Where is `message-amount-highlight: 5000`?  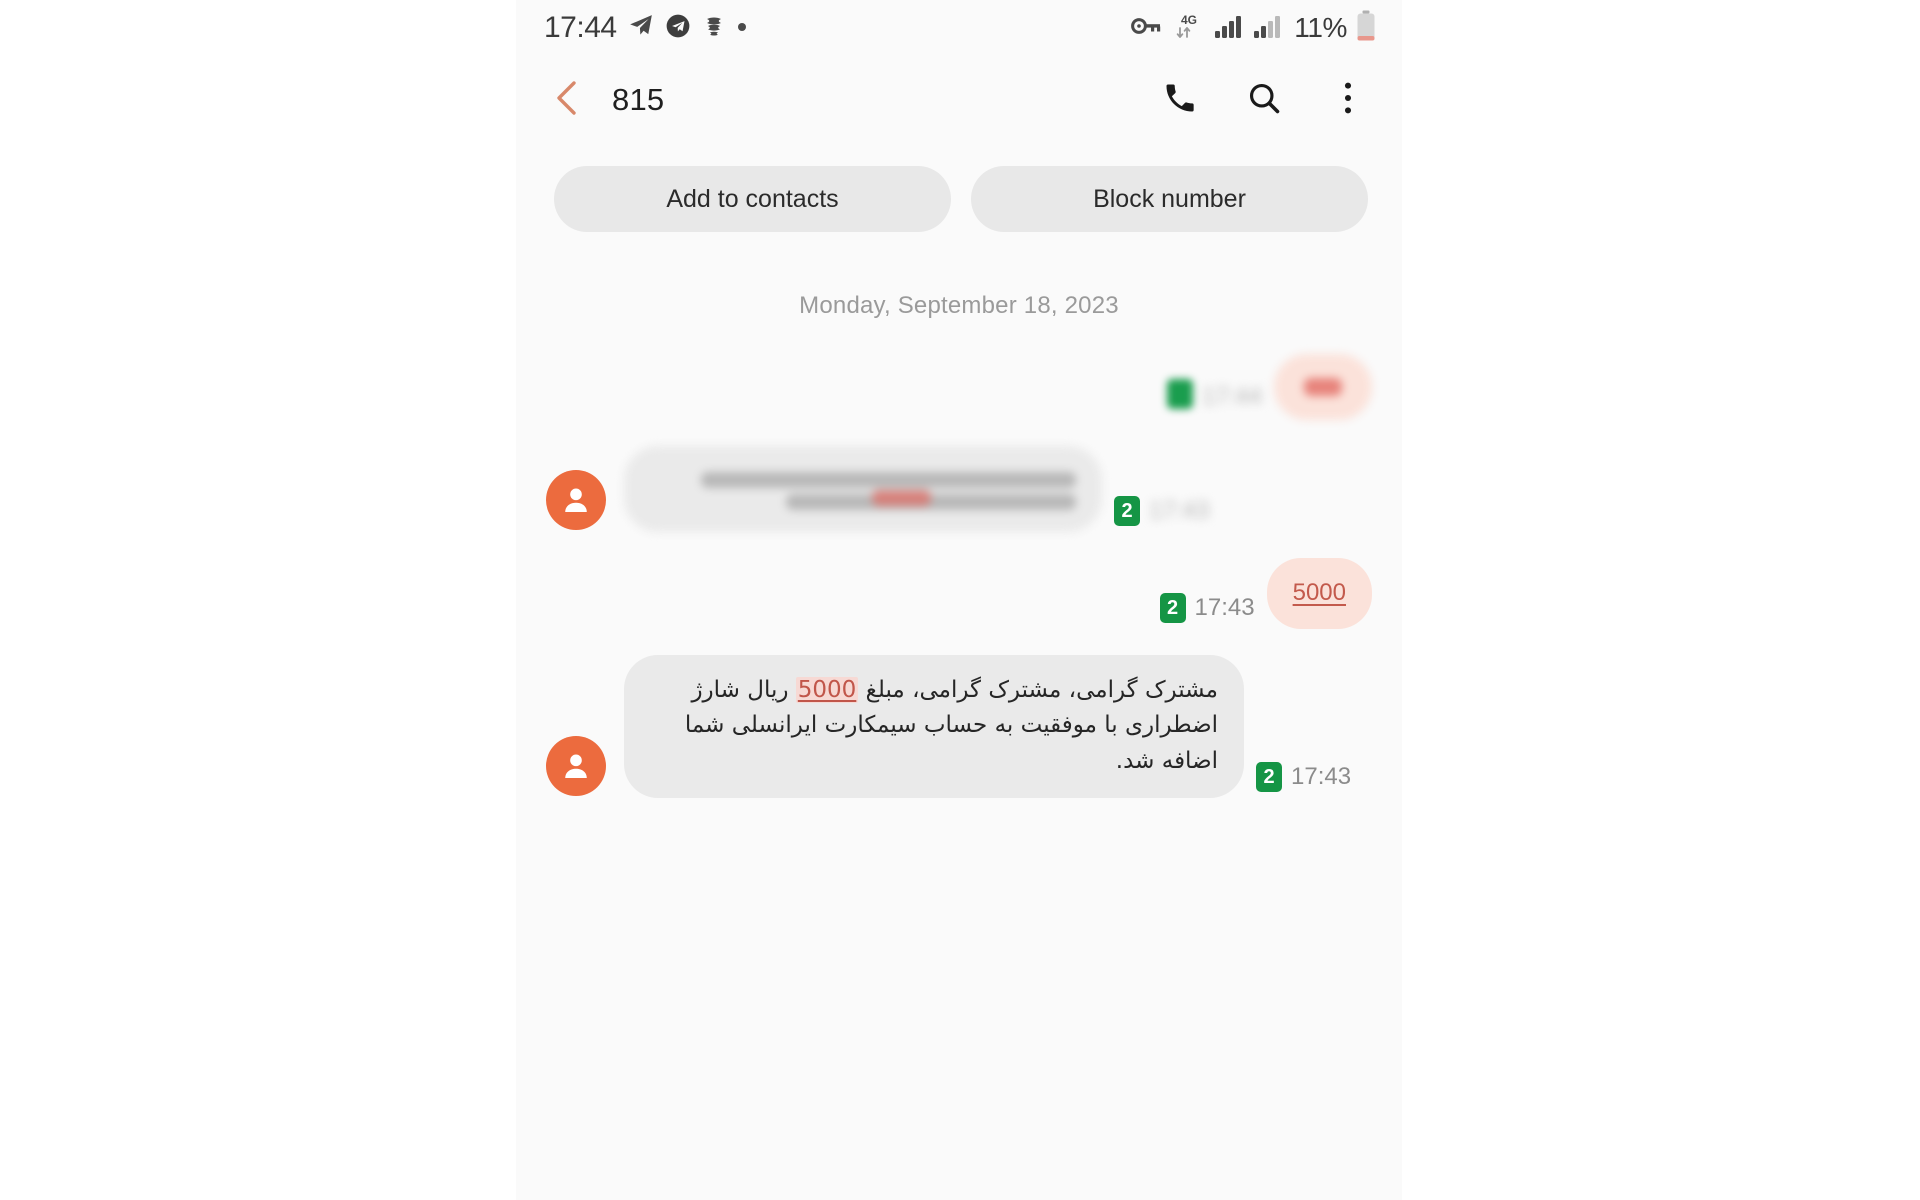 message-amount-highlight: 5000 is located at coordinates (827, 689).